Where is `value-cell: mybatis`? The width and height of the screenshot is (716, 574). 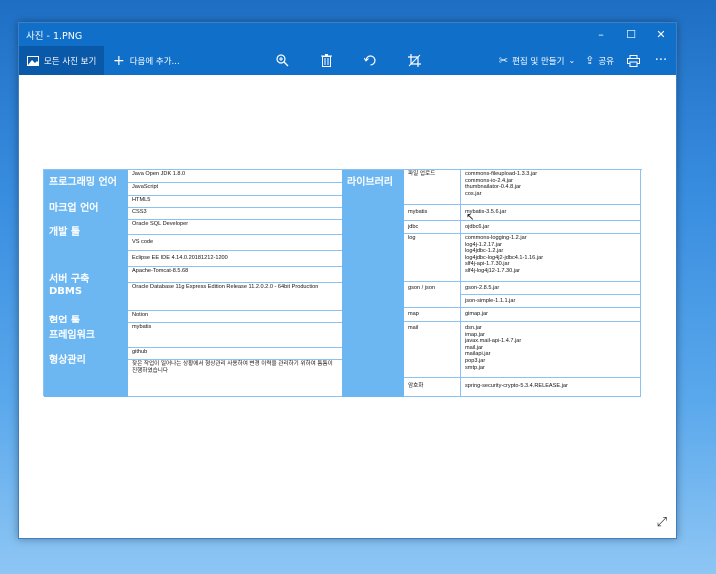 value-cell: mybatis is located at coordinates (235, 335).